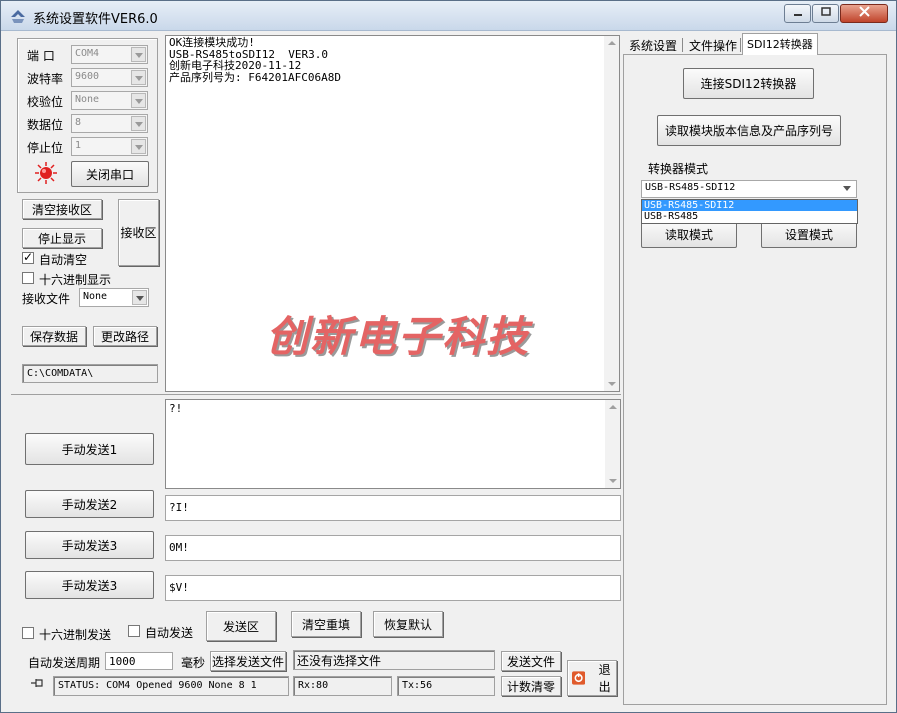  What do you see at coordinates (713, 45) in the screenshot?
I see `tab-file-operation: 文件操作` at bounding box center [713, 45].